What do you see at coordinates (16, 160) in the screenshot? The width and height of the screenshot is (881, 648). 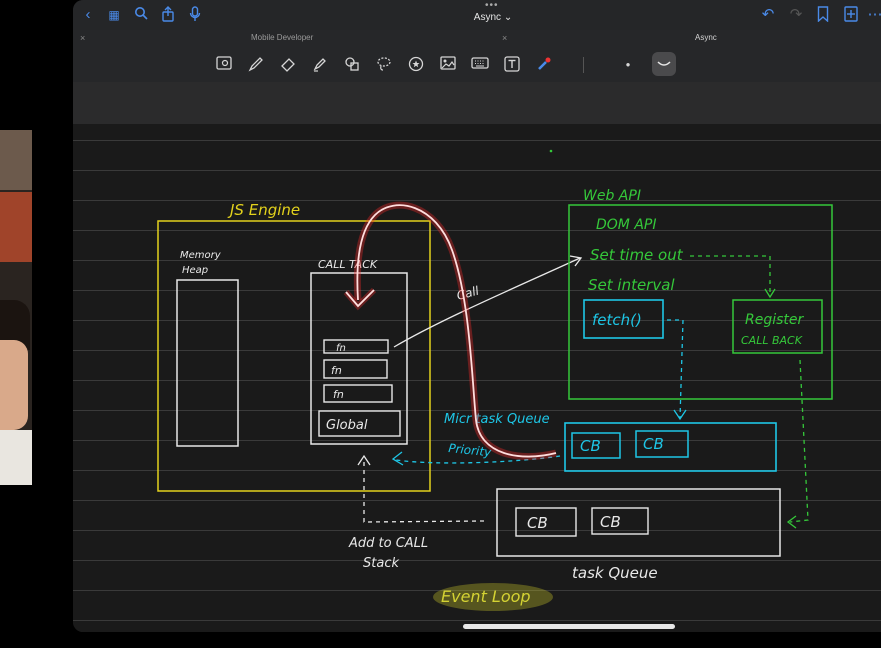 I see `webcam-wall` at bounding box center [16, 160].